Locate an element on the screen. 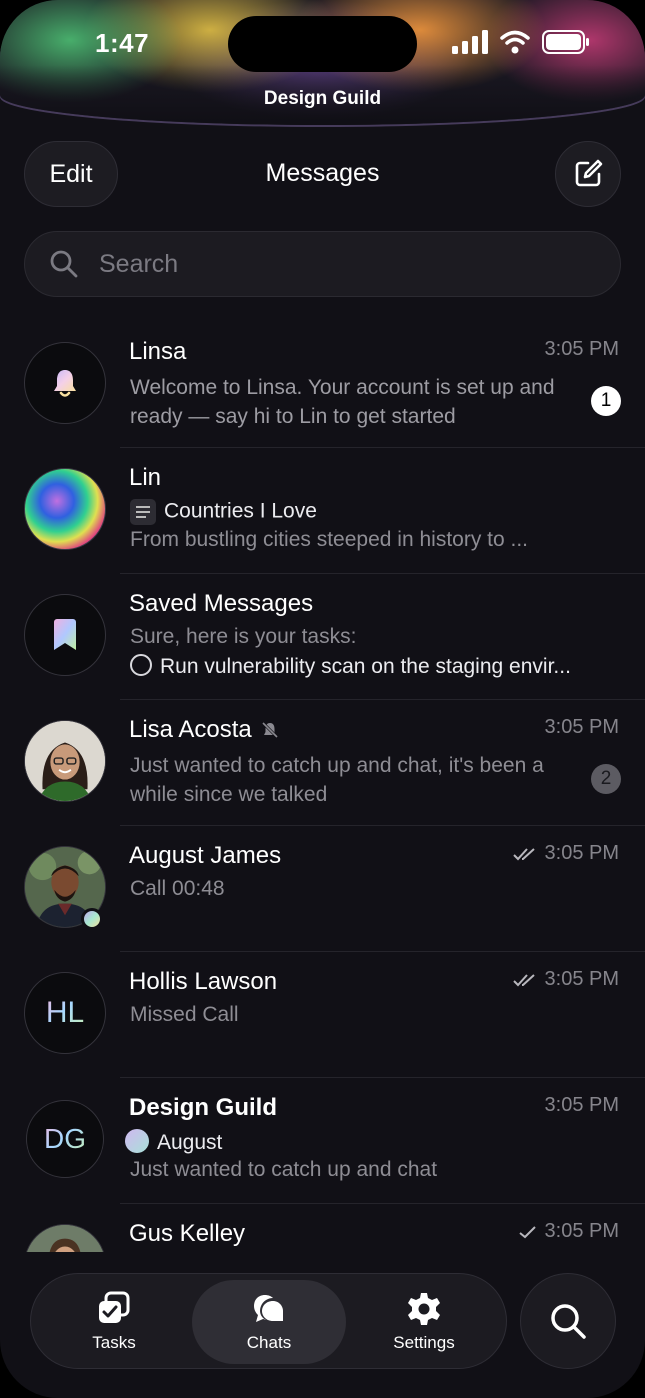 The width and height of the screenshot is (645, 1398). page-title: Messages is located at coordinates (322, 173).